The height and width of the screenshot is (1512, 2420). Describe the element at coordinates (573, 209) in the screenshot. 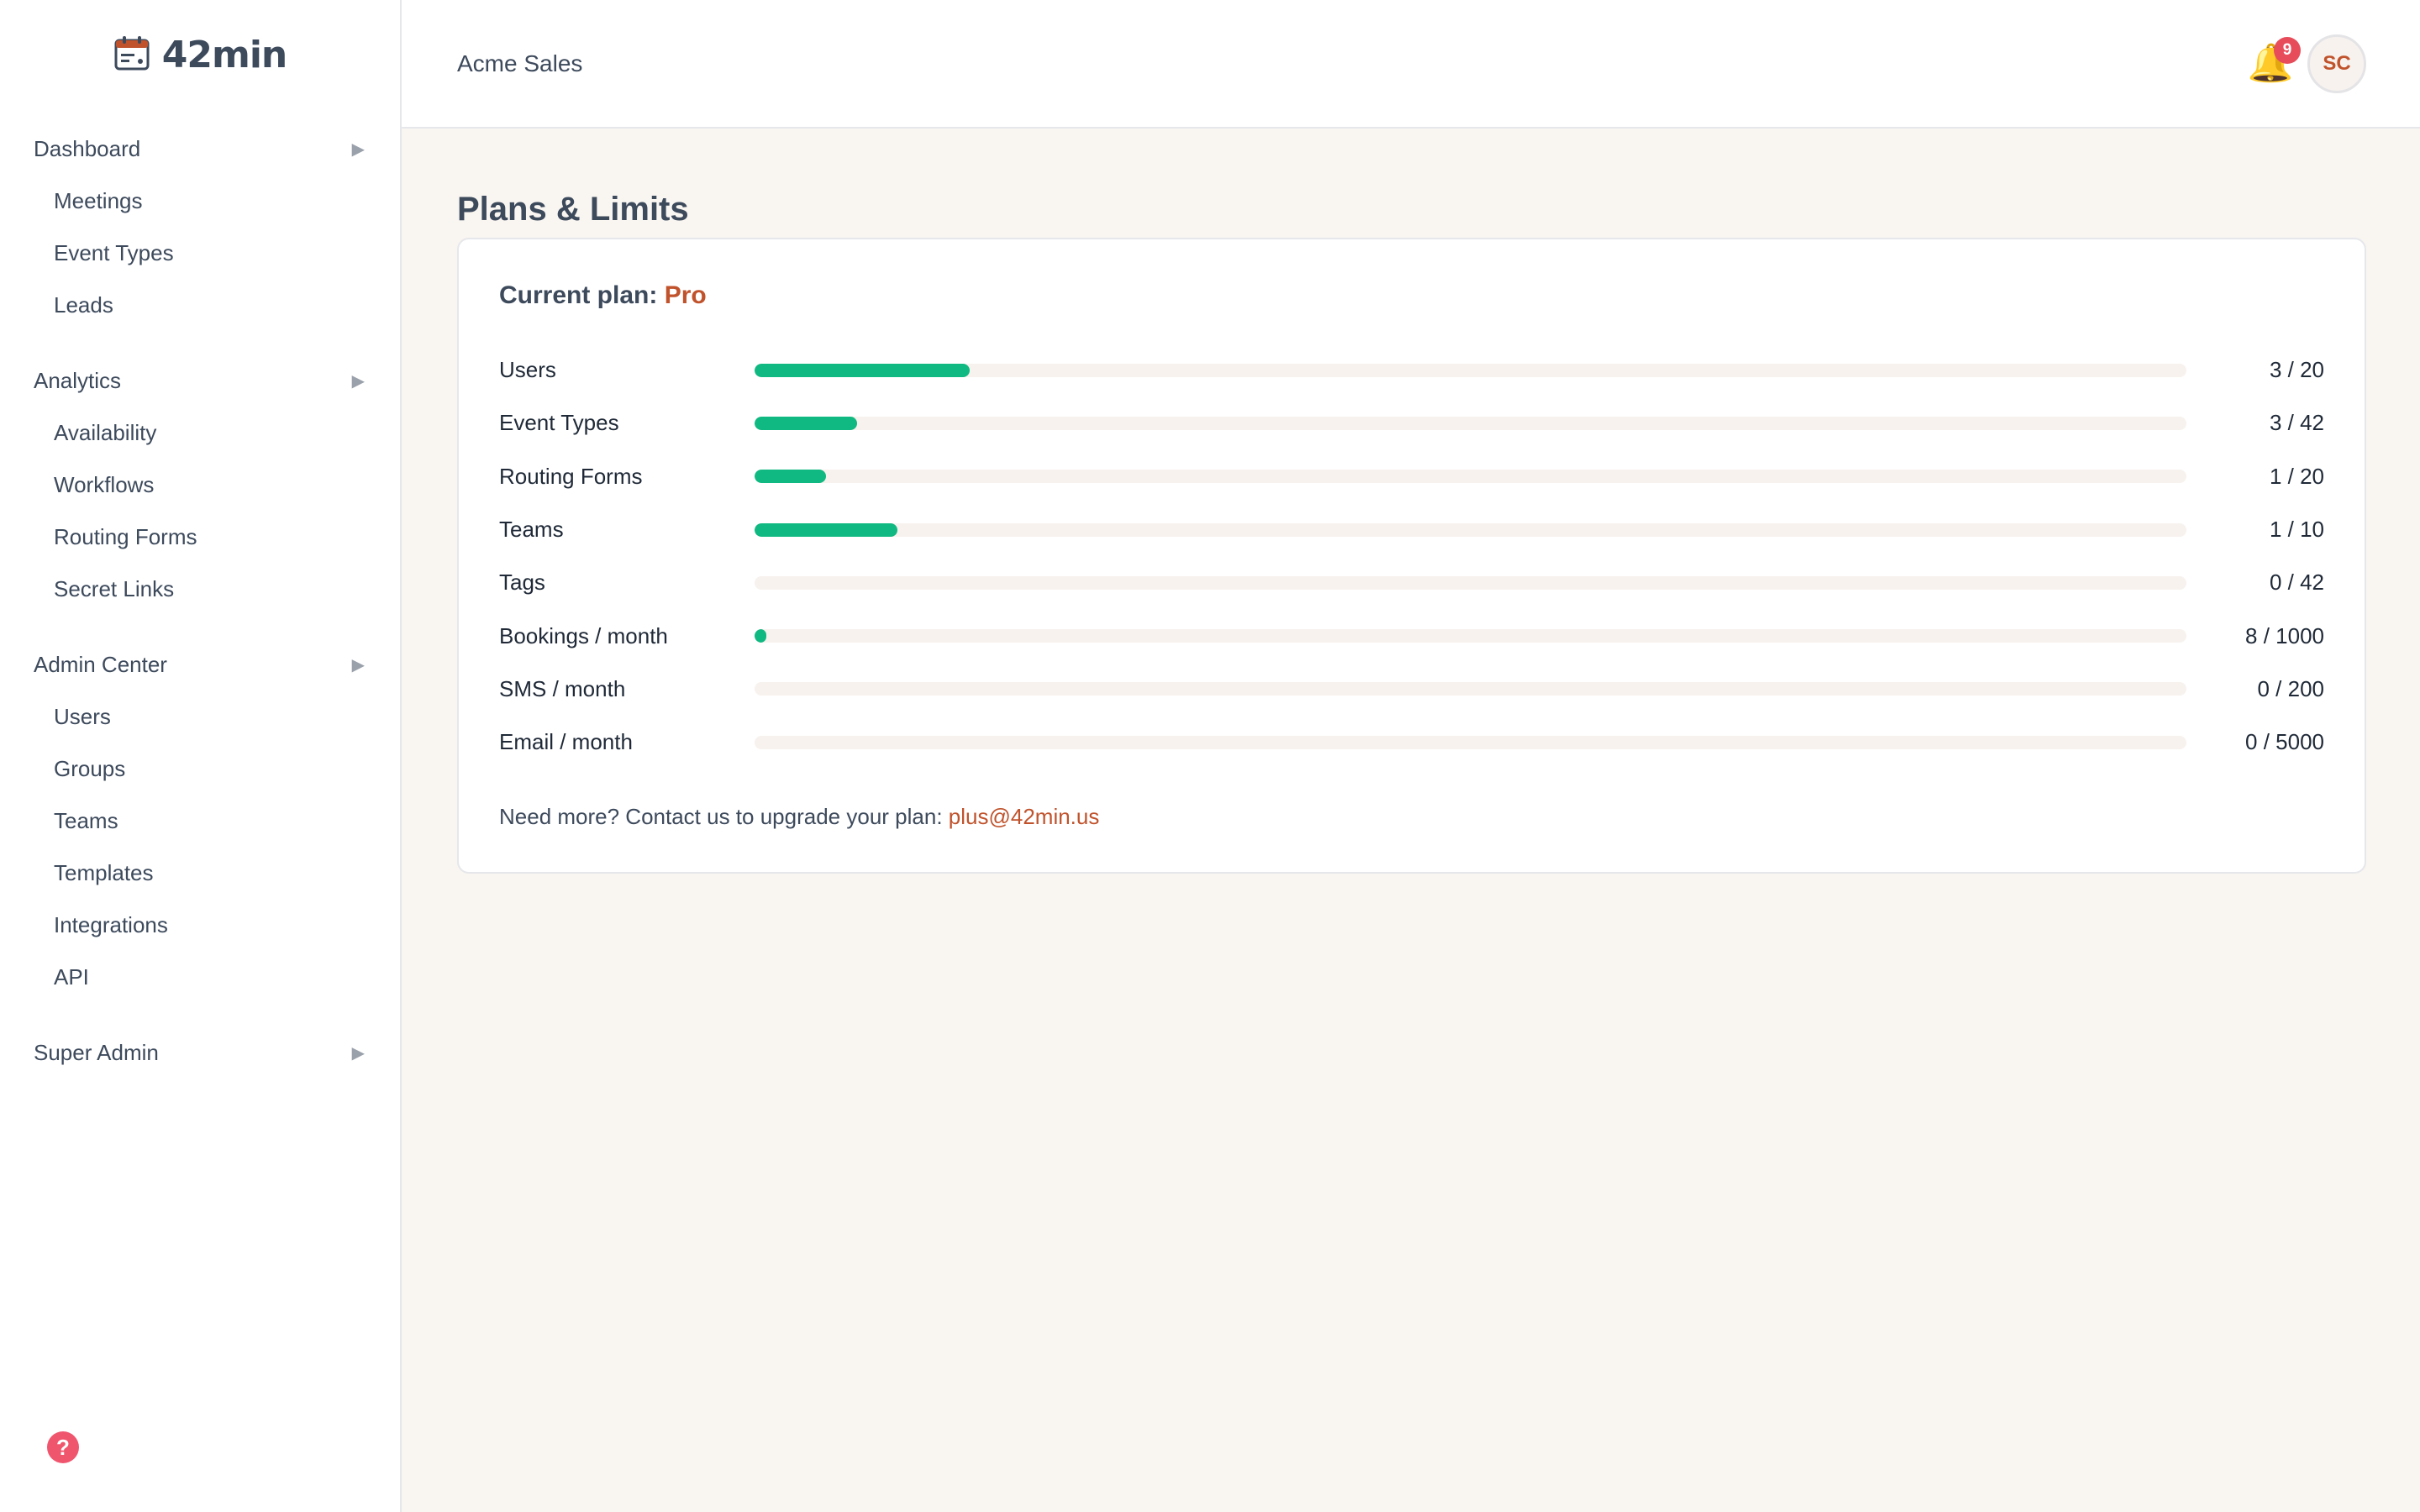

I see `page-title: Plans & Limits` at that location.